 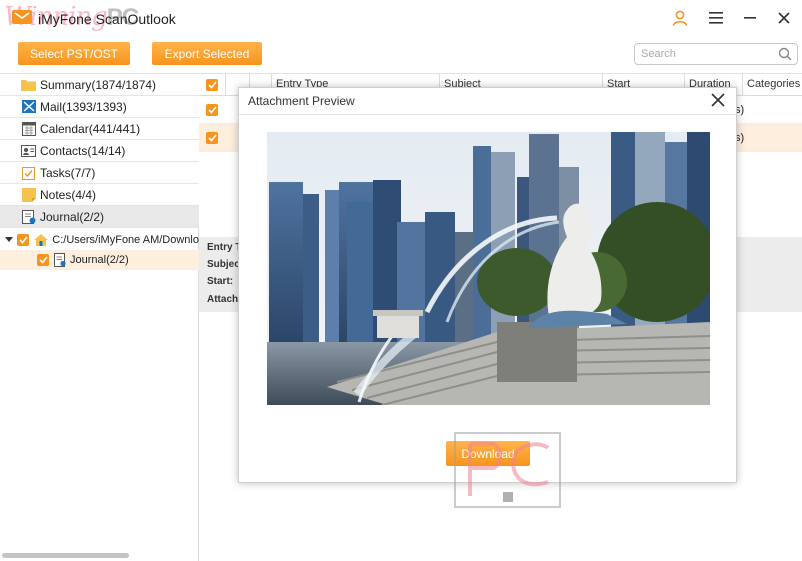 What do you see at coordinates (224, 247) in the screenshot?
I see `detail-label-entry-type: Entry T` at bounding box center [224, 247].